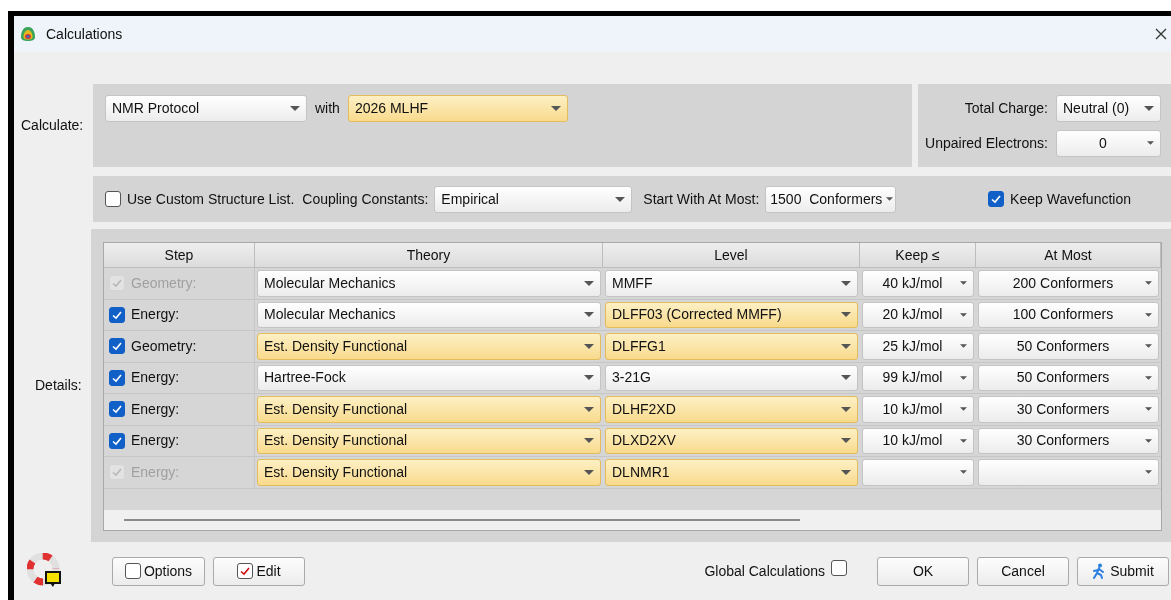 The image size is (1171, 600). Describe the element at coordinates (28, 34) in the screenshot. I see `app-logo-icon` at that location.